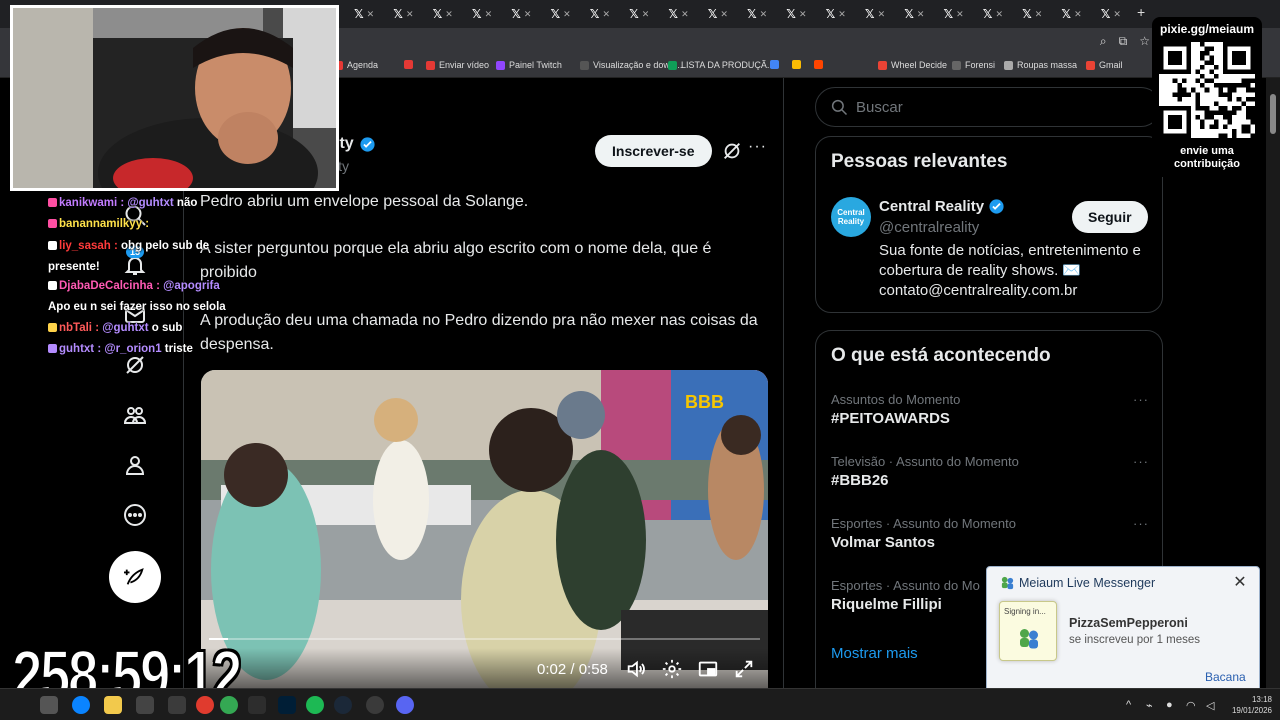 This screenshot has height=720, width=1280. I want to click on bookmark-item: Enviar vídeo, so click(457, 65).